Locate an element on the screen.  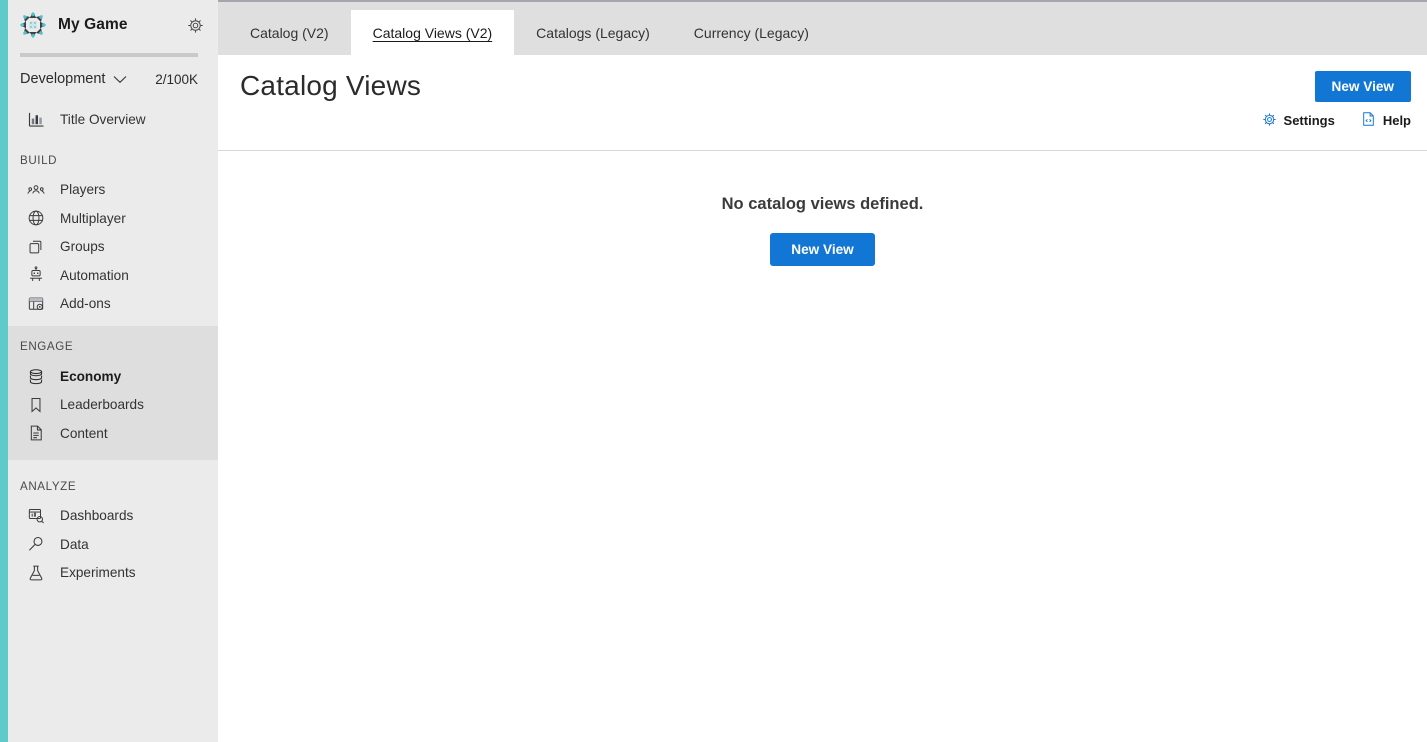
sidebar-item-label: Economy is located at coordinates (91, 376).